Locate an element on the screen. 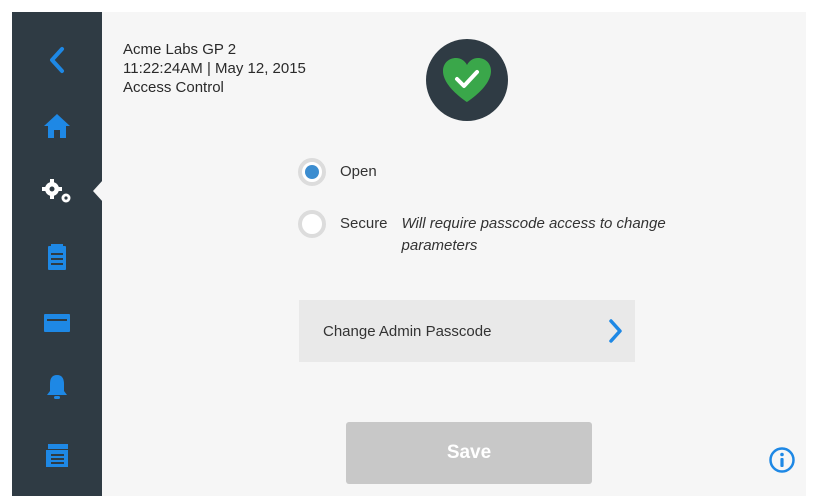  list-tray-icon is located at coordinates (57, 455).